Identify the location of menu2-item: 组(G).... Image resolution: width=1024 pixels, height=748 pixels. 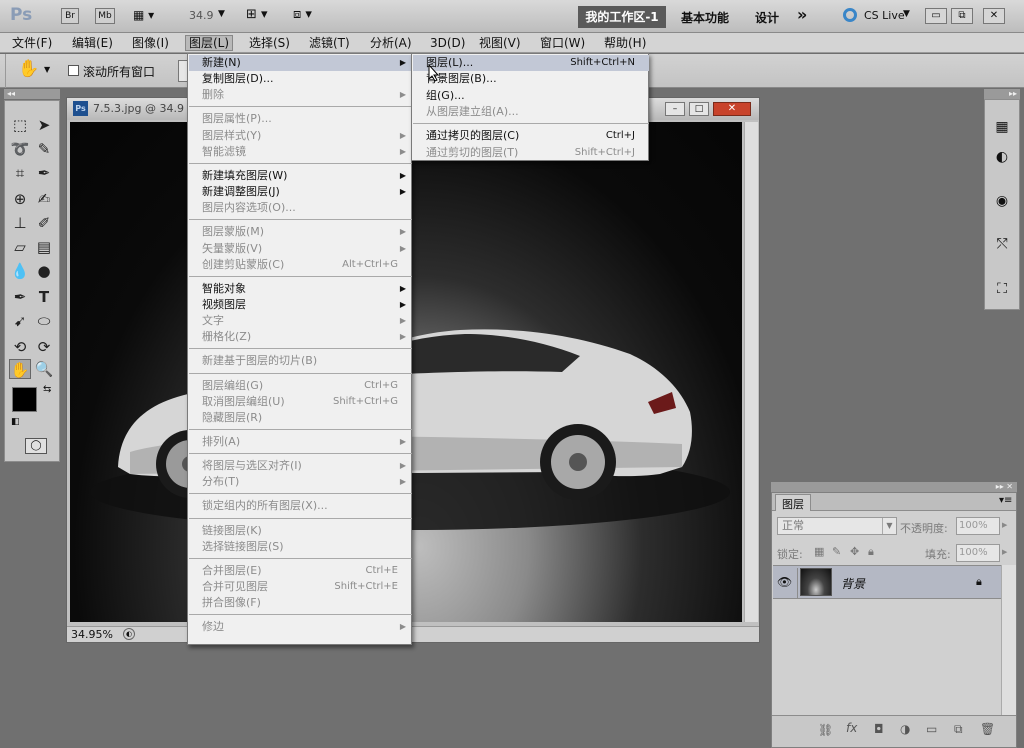
(531, 96).